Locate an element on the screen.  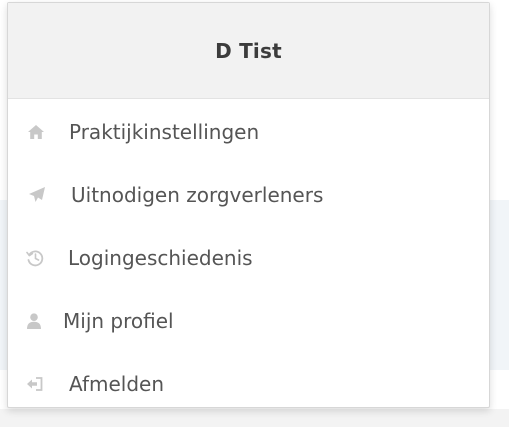
menu-item-afmelden: Afmelden is located at coordinates (248, 384).